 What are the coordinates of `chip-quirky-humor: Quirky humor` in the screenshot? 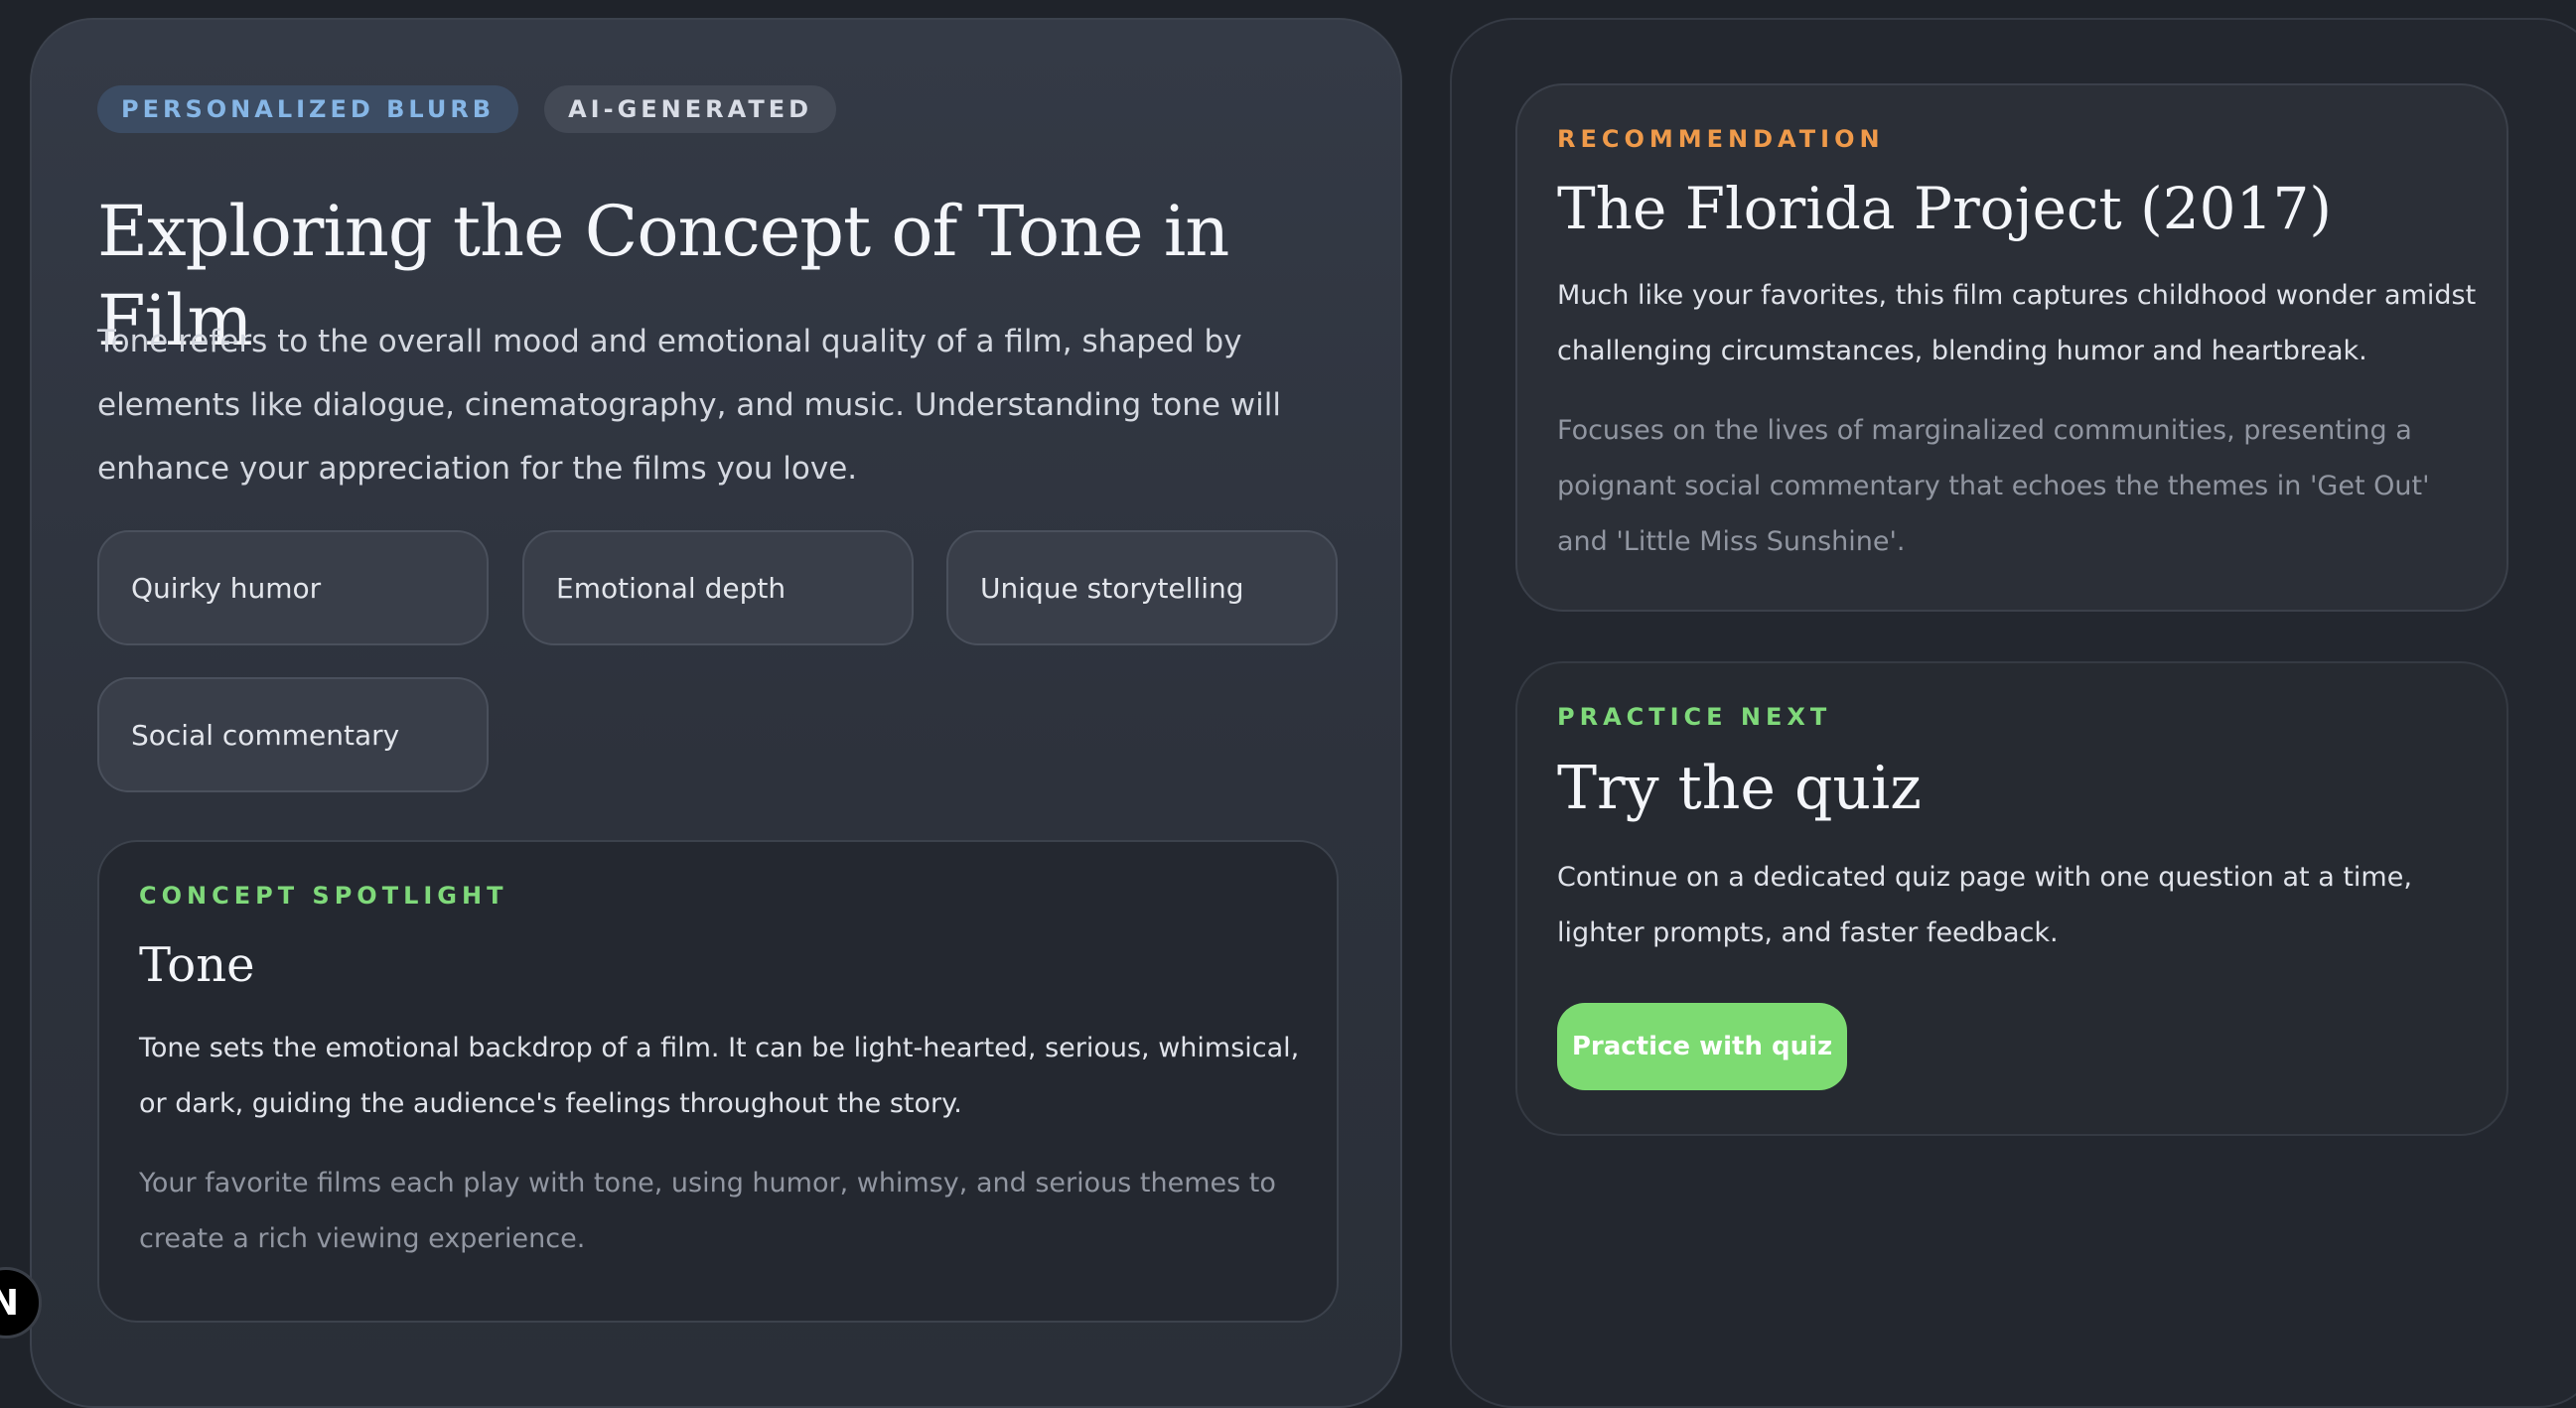 It's located at (293, 587).